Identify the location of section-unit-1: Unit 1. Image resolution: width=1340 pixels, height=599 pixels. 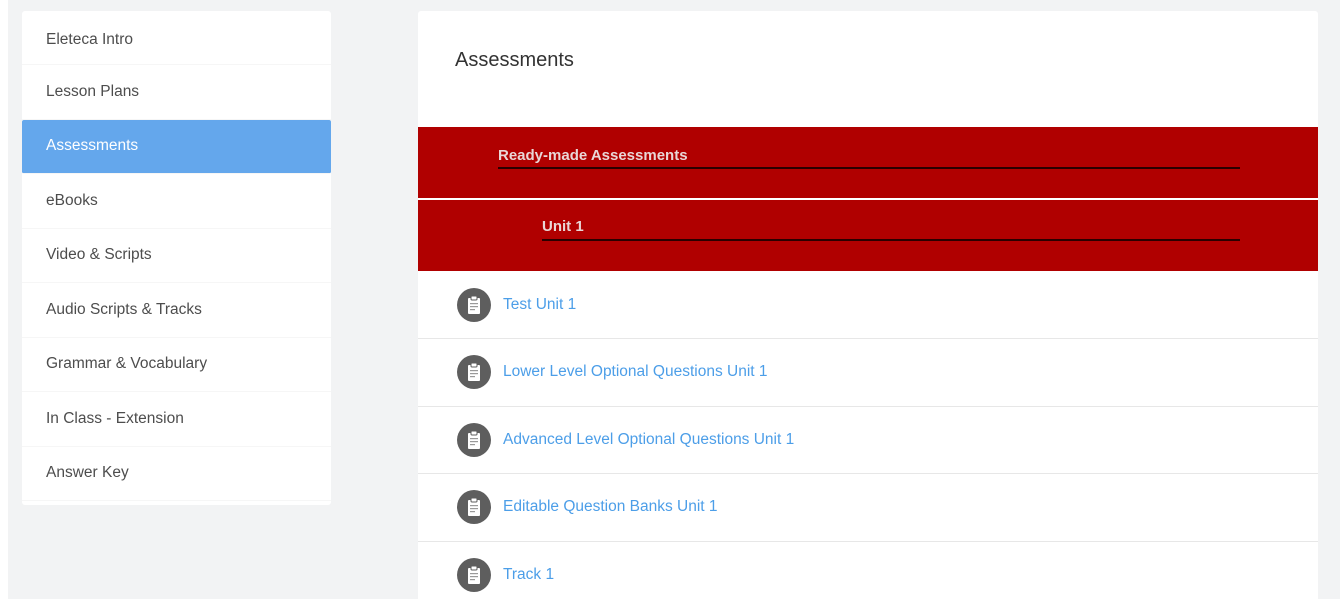
(868, 235).